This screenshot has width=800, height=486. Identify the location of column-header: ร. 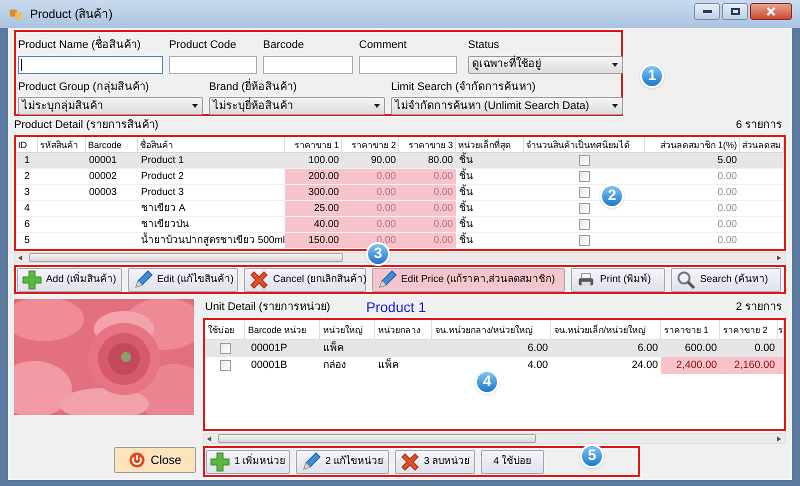
(781, 329).